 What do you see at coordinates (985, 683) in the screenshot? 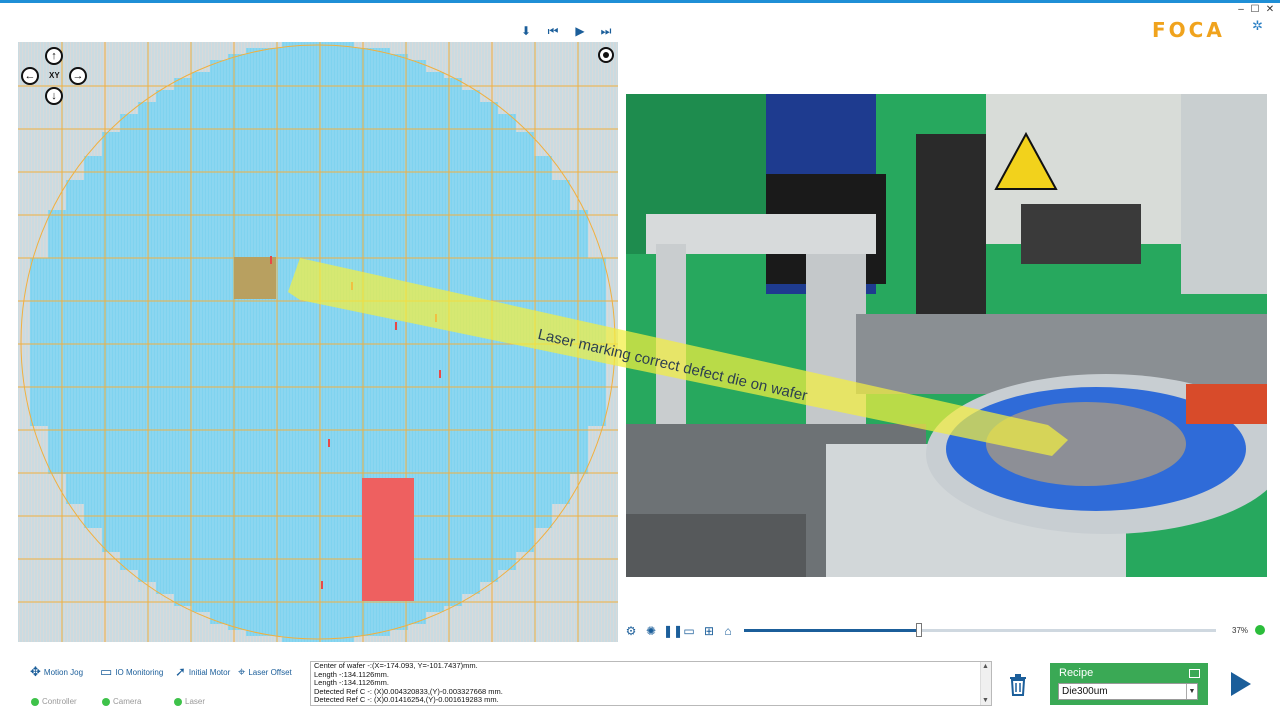
I see `log-scrollbar: ▲ ▼` at bounding box center [985, 683].